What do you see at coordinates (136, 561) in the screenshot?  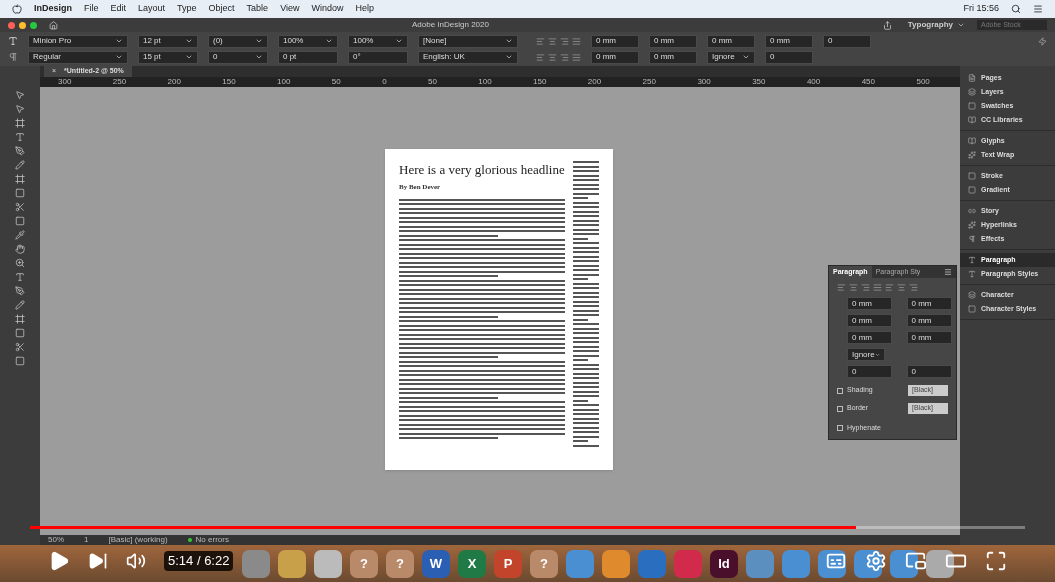 I see `volume-icon` at bounding box center [136, 561].